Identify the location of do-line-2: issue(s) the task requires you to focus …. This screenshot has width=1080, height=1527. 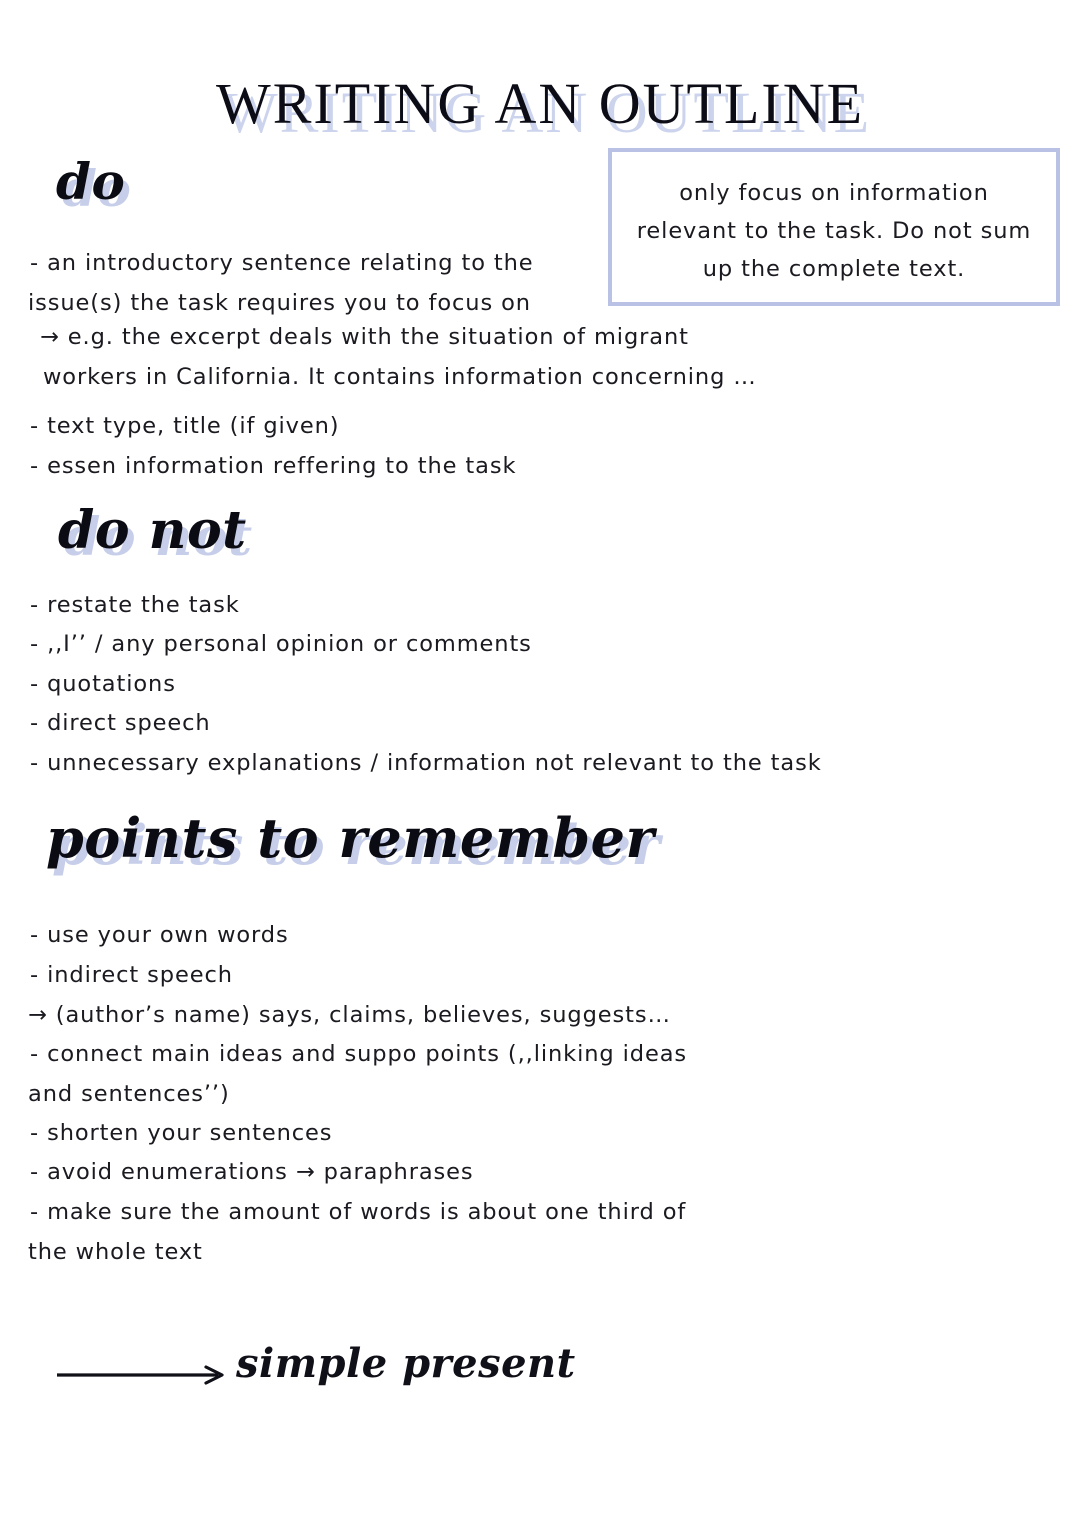
(279, 303).